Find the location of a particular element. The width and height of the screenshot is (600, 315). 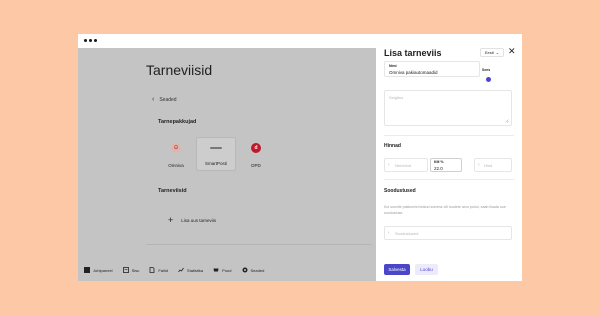

resize-handle-icon is located at coordinates (507, 121).